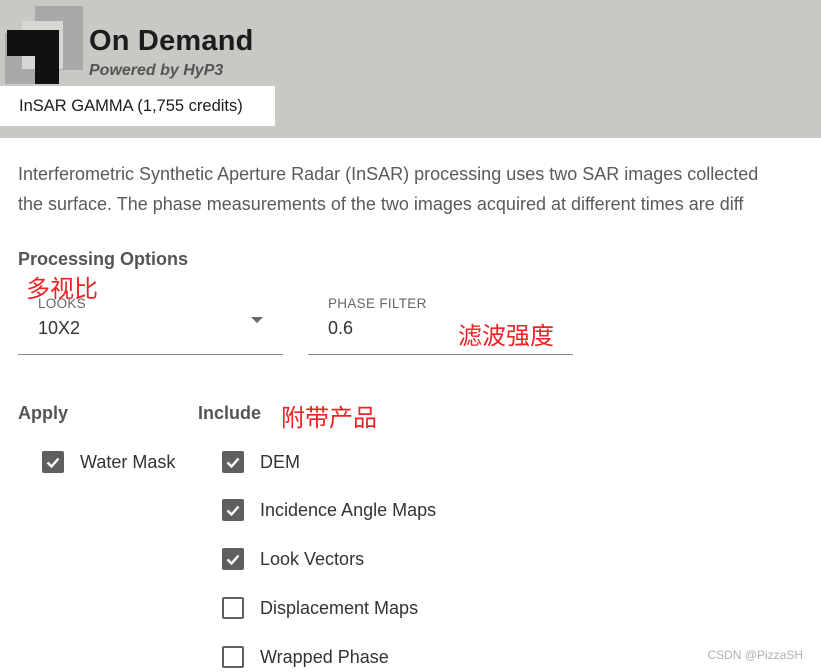  I want to click on phase-filter-annotation: 滤波强度, so click(506, 336).